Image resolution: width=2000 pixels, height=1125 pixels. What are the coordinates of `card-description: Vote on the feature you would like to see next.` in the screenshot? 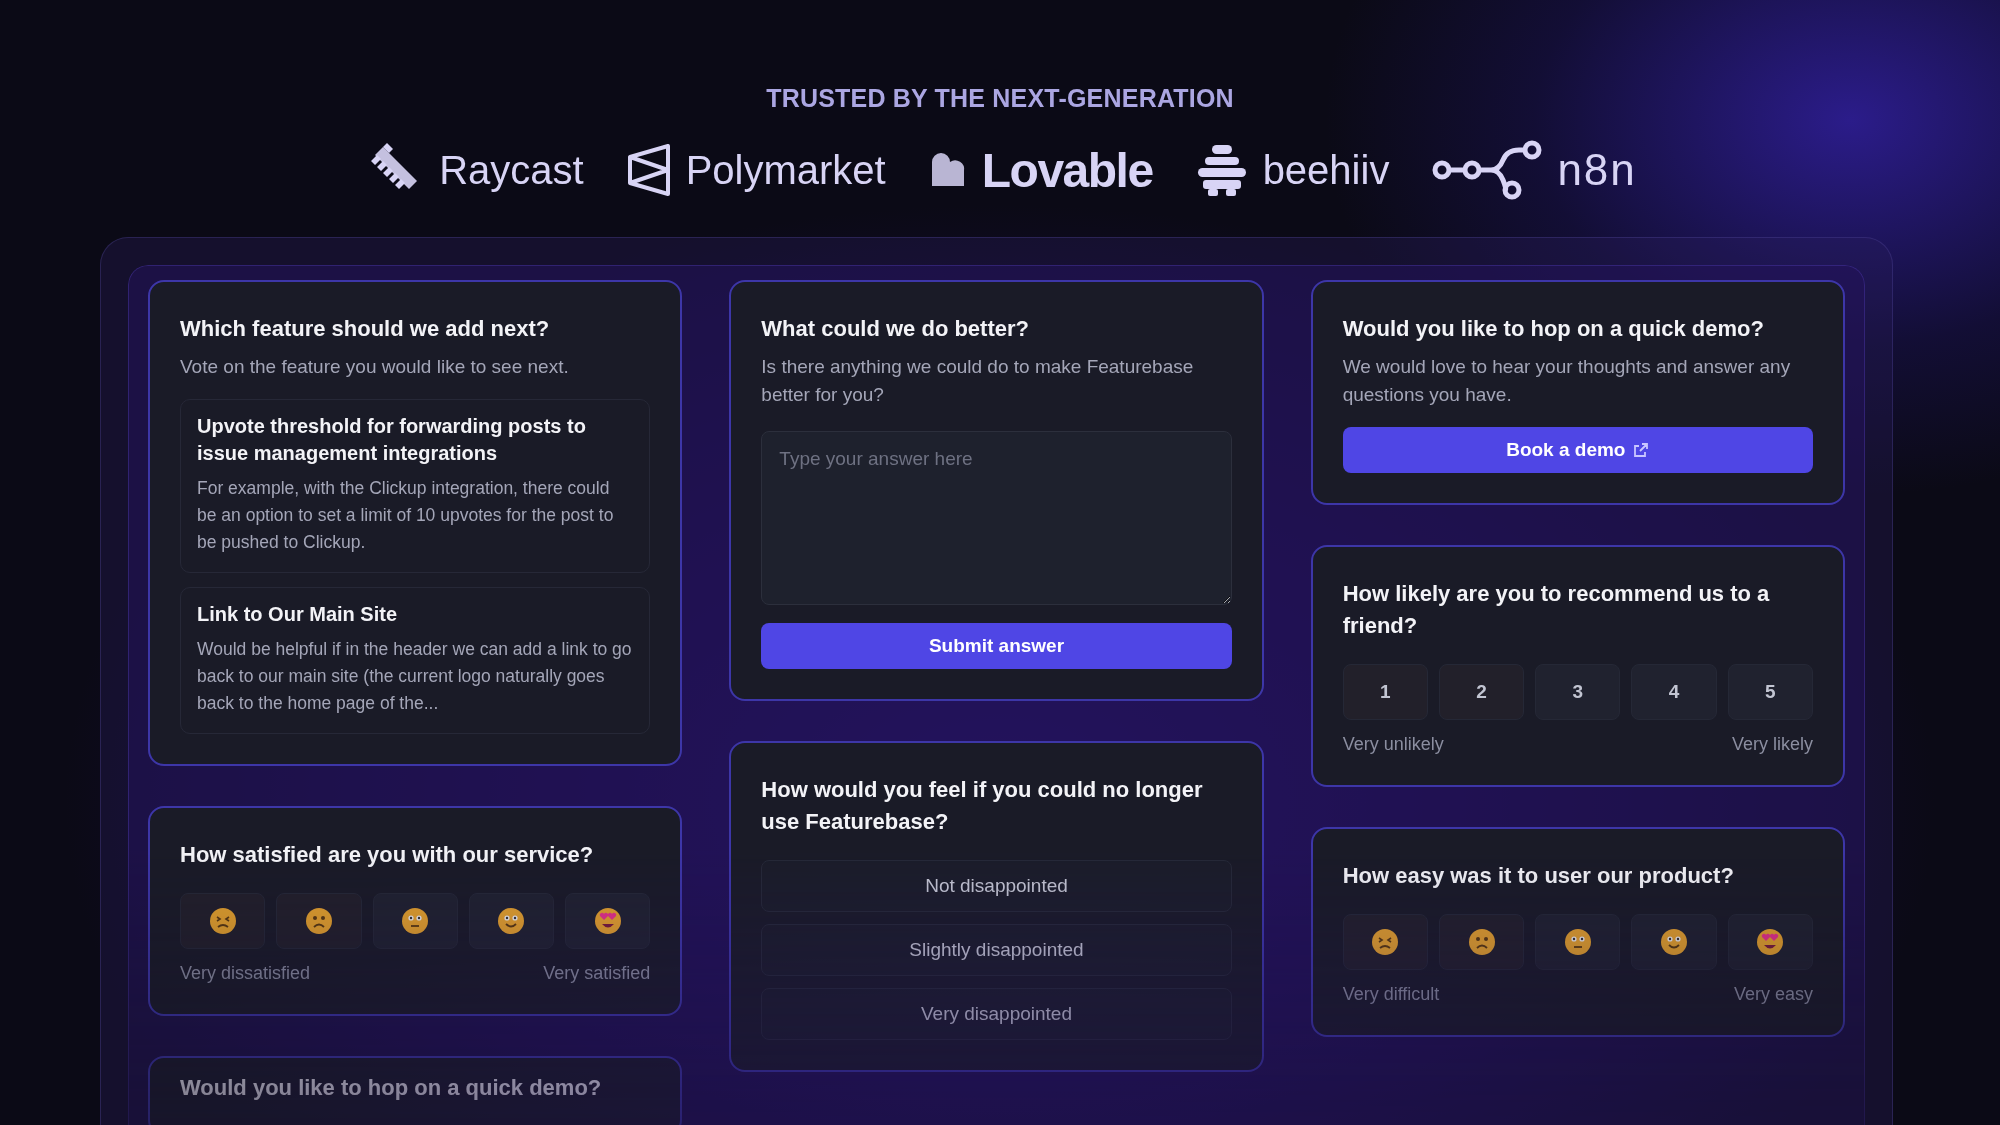 It's located at (375, 367).